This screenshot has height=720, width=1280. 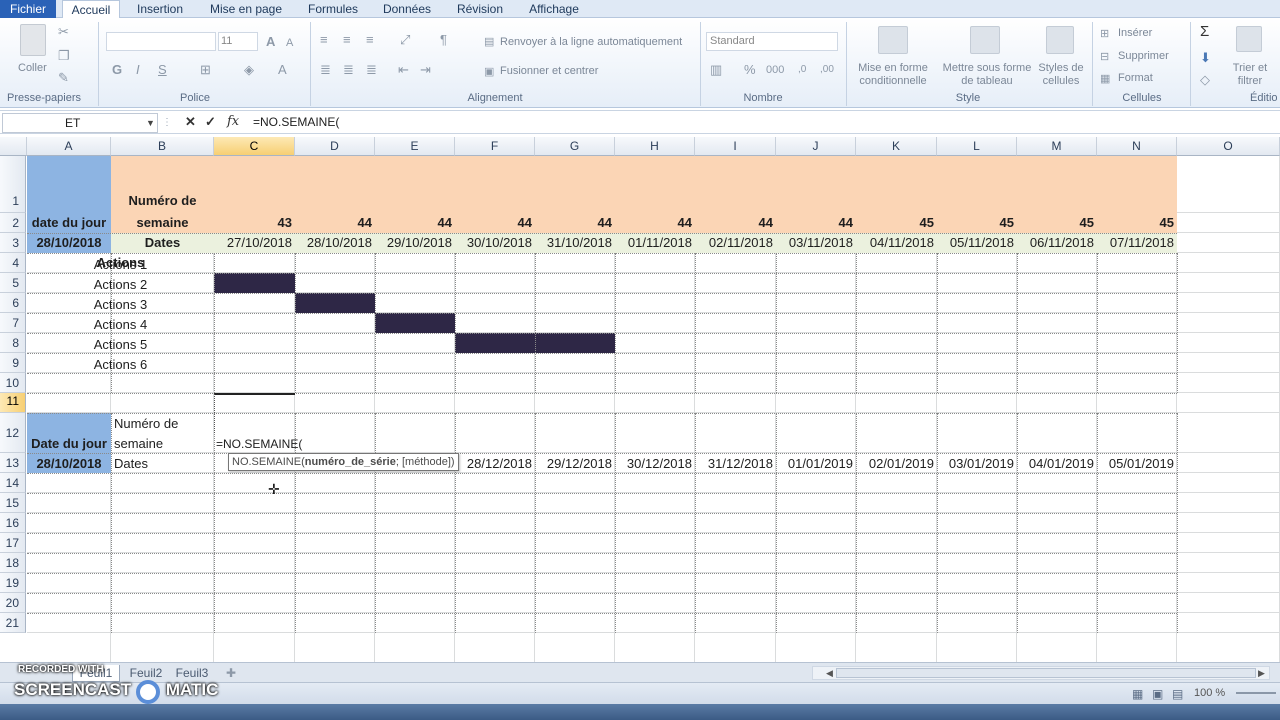 What do you see at coordinates (415, 223) in the screenshot?
I see `week-number-3: 44` at bounding box center [415, 223].